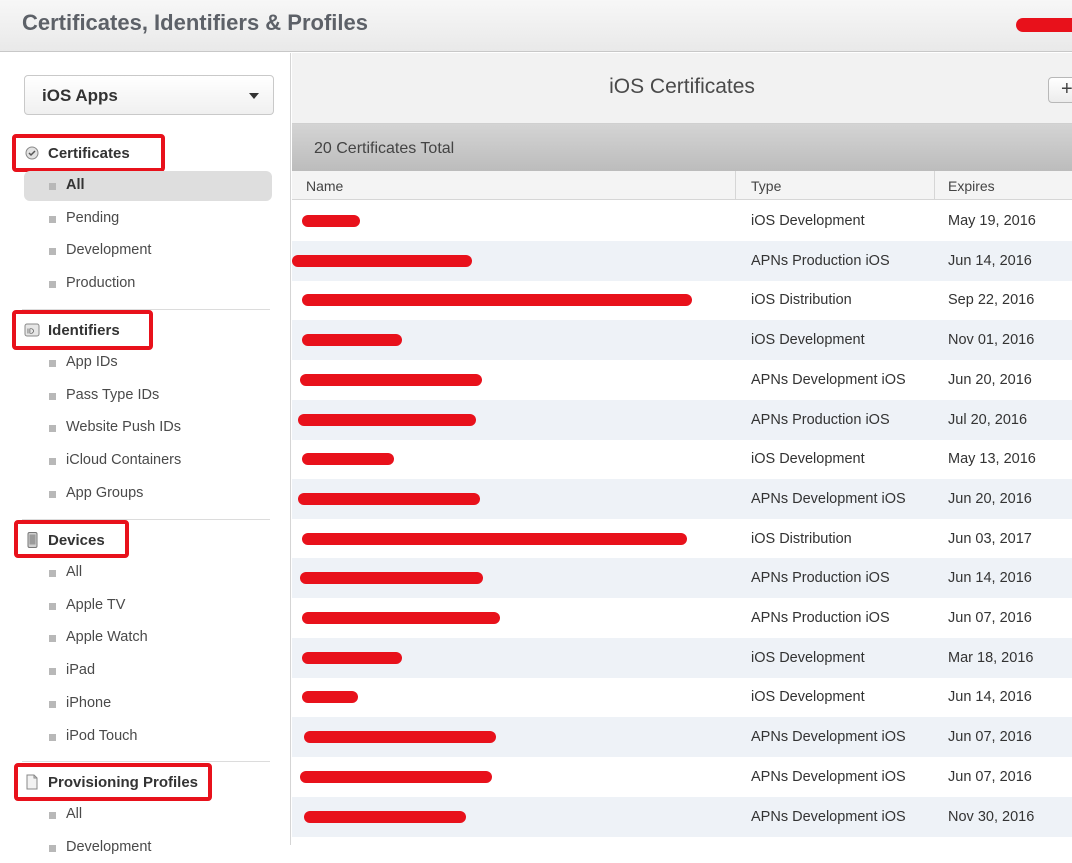 The width and height of the screenshot is (1072, 863). What do you see at coordinates (384, 148) in the screenshot?
I see `certificates-total: 20 Certificates Total` at bounding box center [384, 148].